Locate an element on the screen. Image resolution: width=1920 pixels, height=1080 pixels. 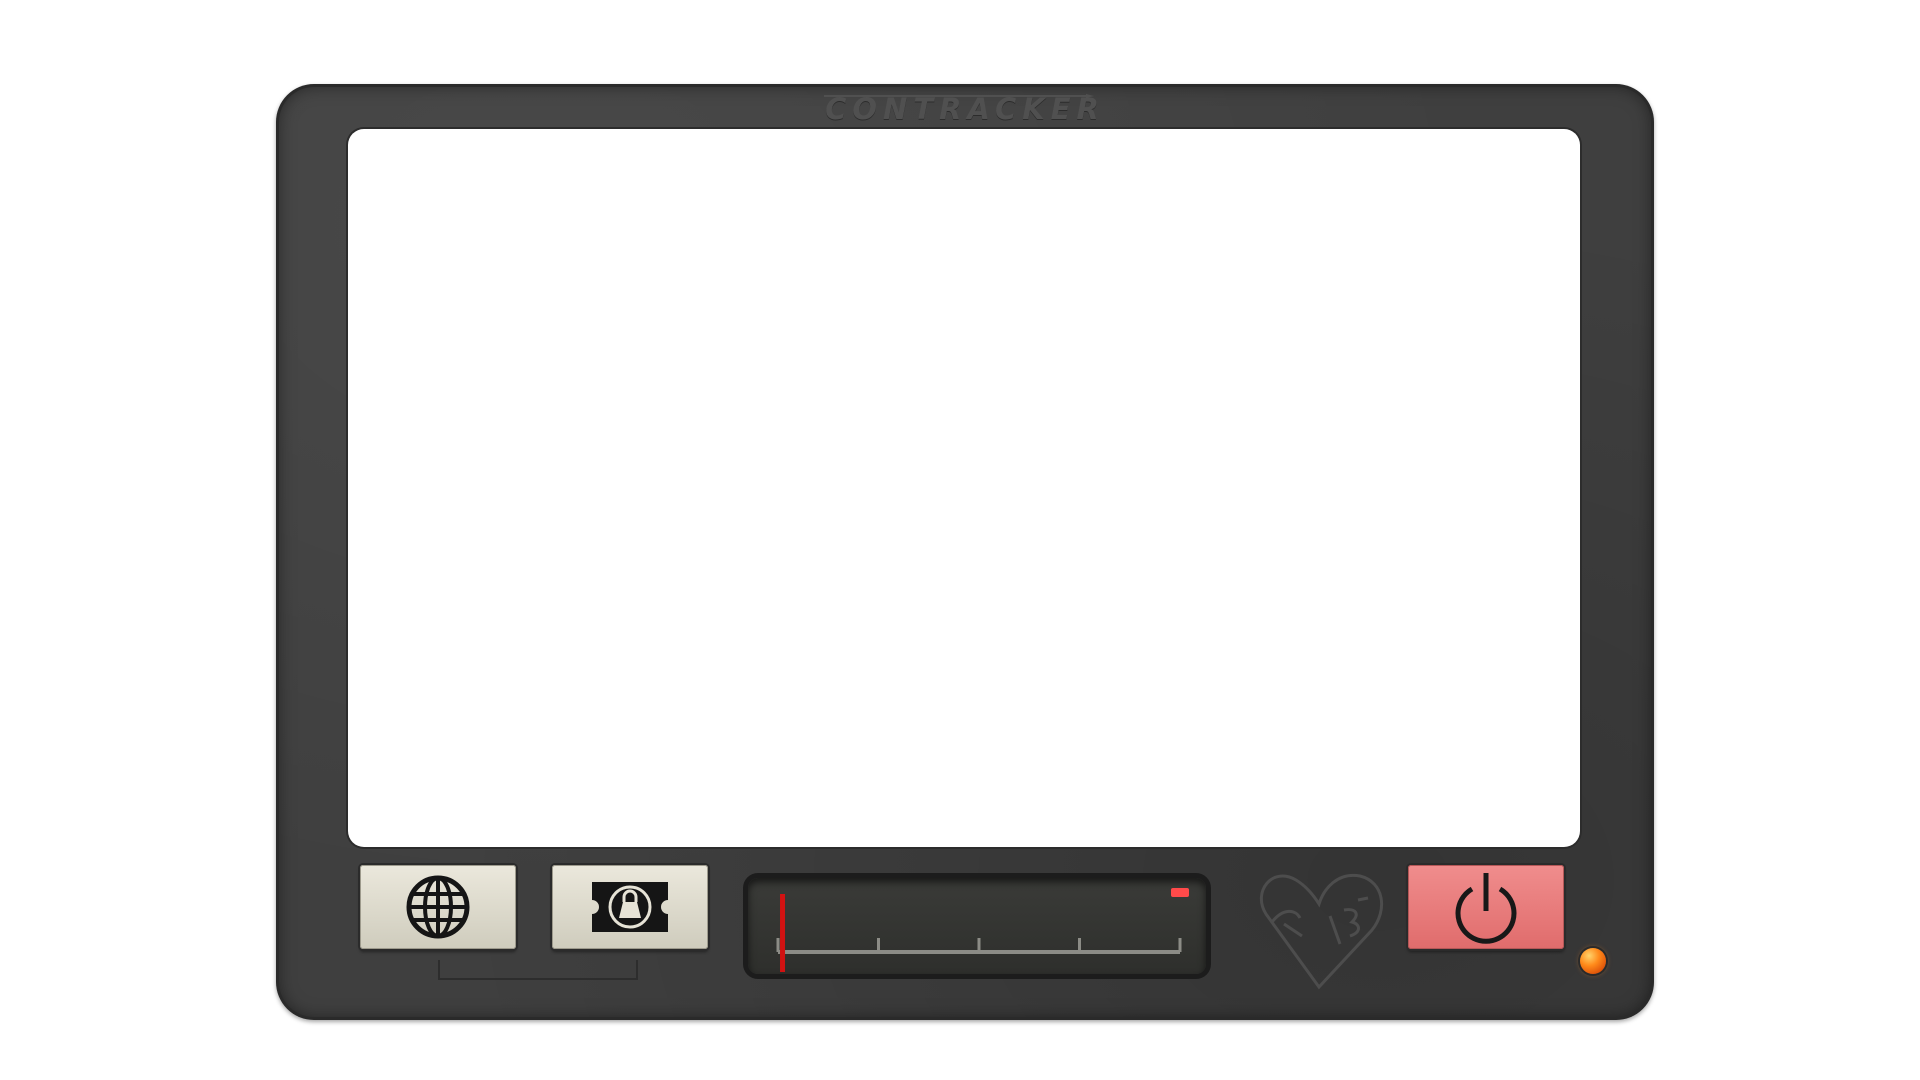
signal-meter is located at coordinates (977, 926).